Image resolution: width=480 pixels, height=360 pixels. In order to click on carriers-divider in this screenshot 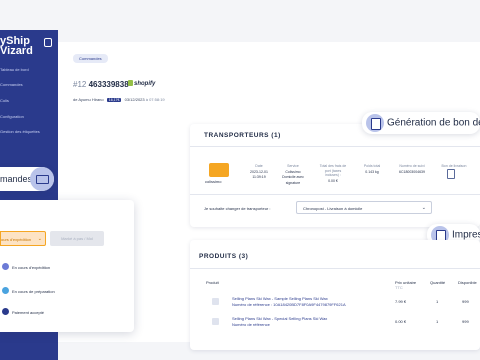, I will do `click(335, 146)`.